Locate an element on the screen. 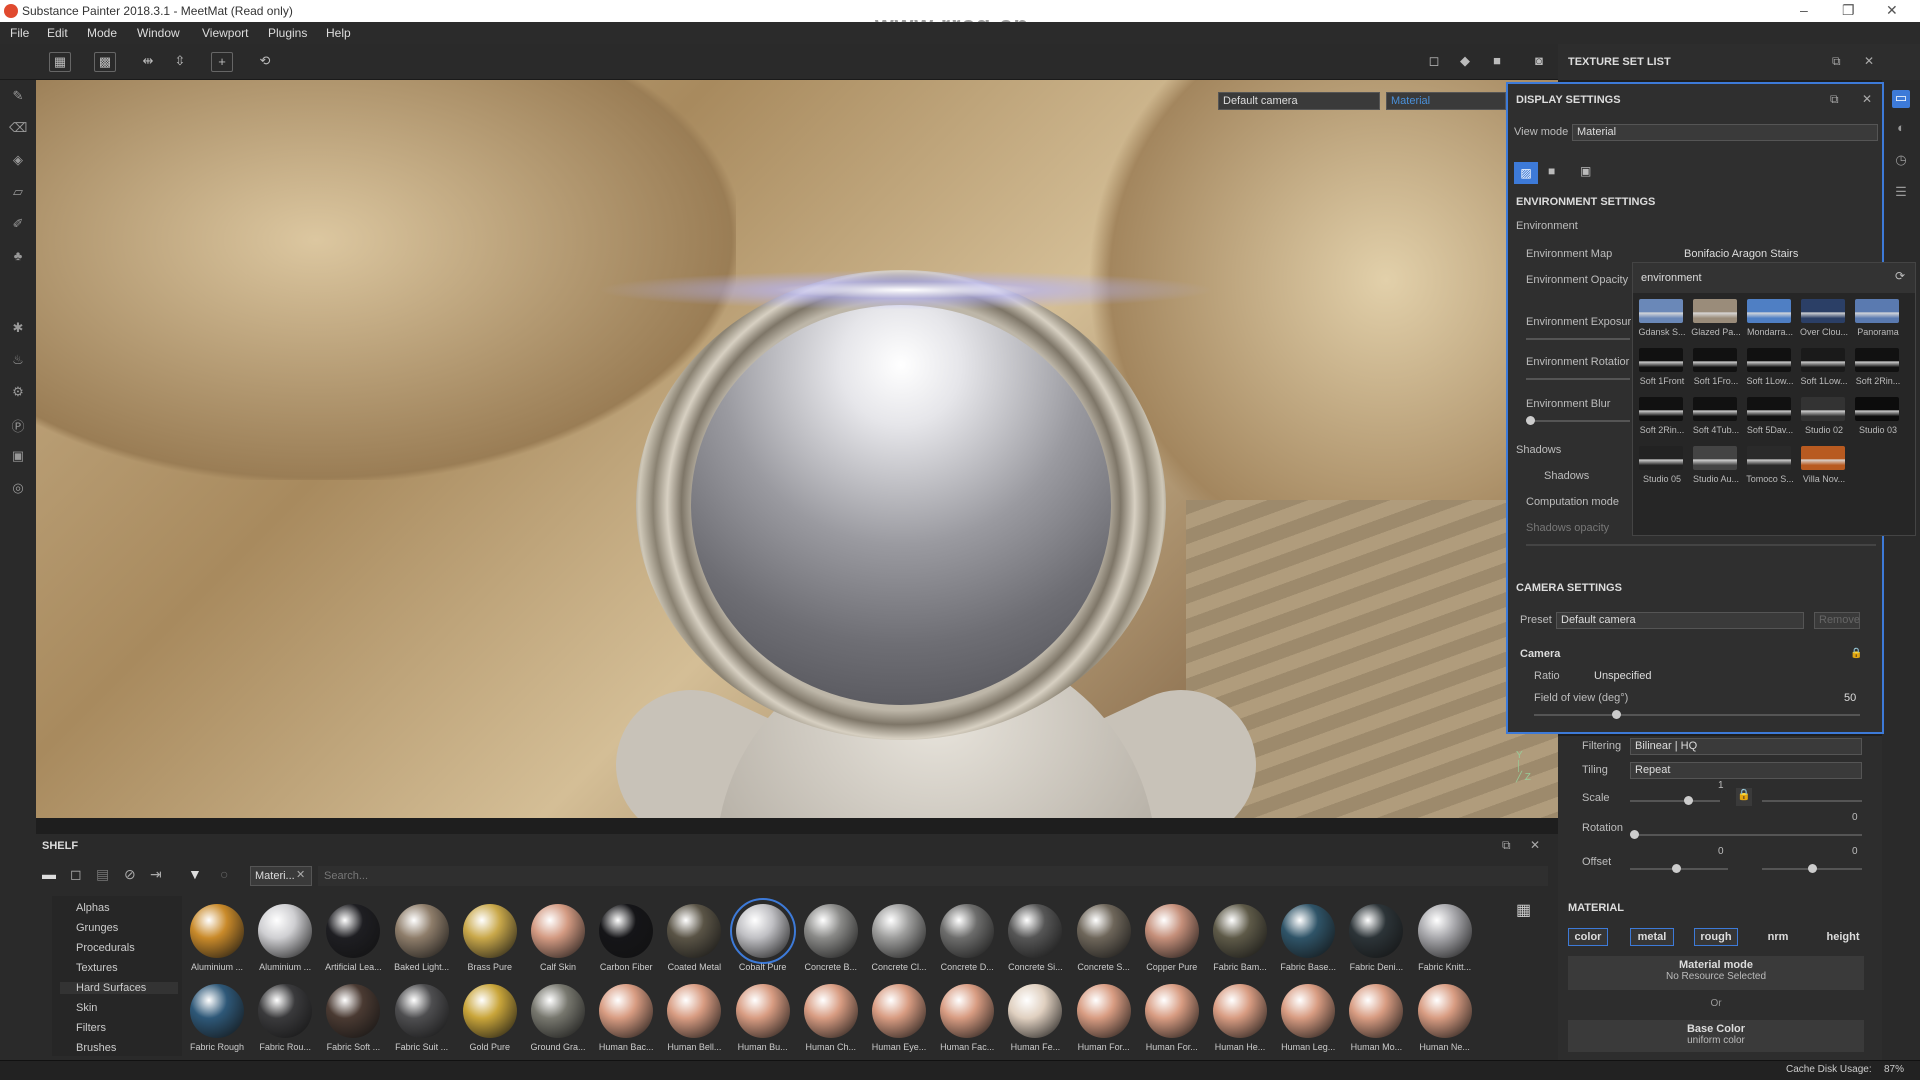 This screenshot has width=1920, height=1080. bake-icon: ♨ is located at coordinates (18, 361).